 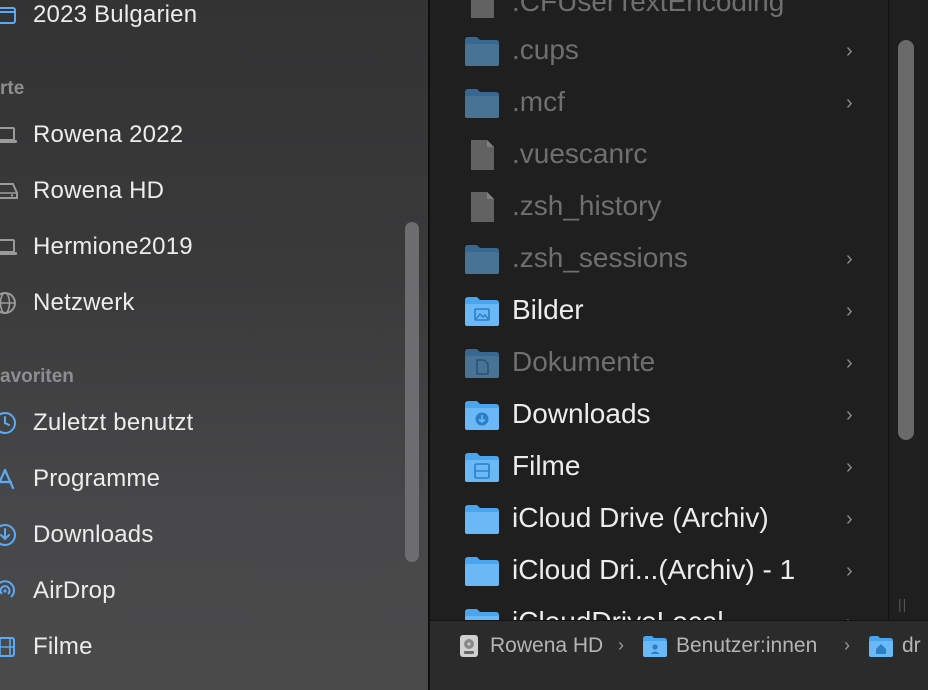 I want to click on file-row-zsh-history: .zsh_history, so click(x=660, y=208).